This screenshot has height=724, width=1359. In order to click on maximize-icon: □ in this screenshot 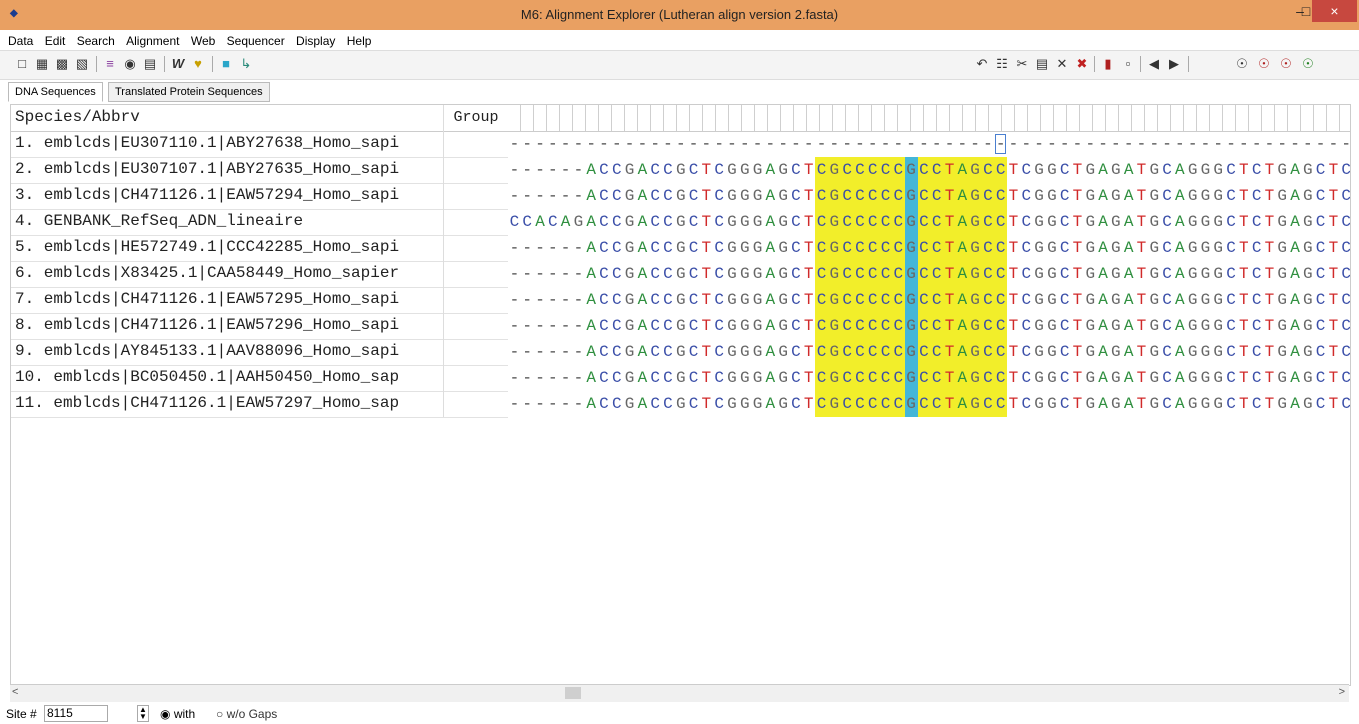, I will do `click(1306, 11)`.